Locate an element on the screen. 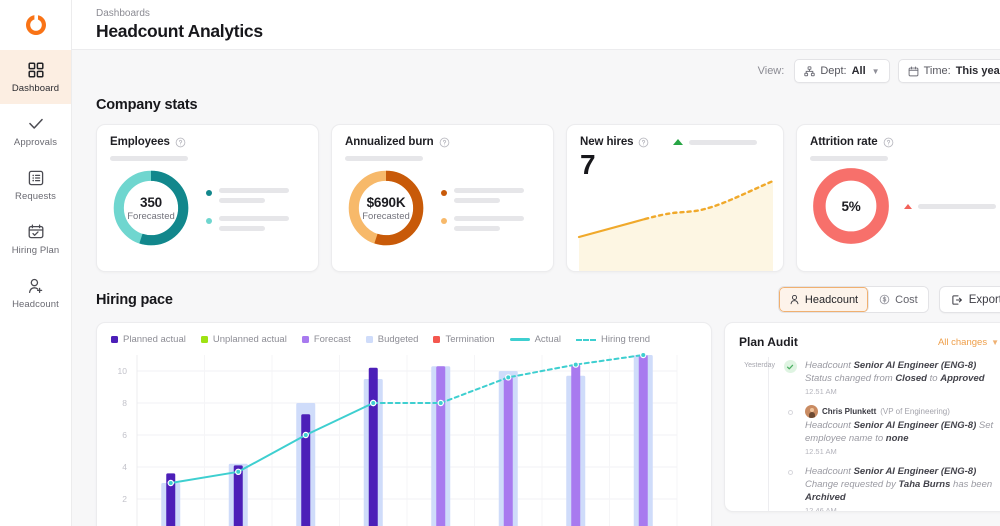  legend-item-forecast: Forecast is located at coordinates (326, 339).